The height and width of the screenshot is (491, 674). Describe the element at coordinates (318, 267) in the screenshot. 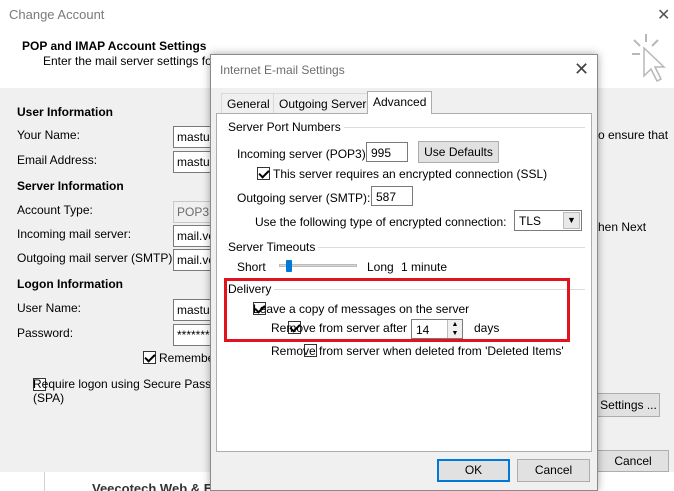

I see `timeout-slider` at that location.